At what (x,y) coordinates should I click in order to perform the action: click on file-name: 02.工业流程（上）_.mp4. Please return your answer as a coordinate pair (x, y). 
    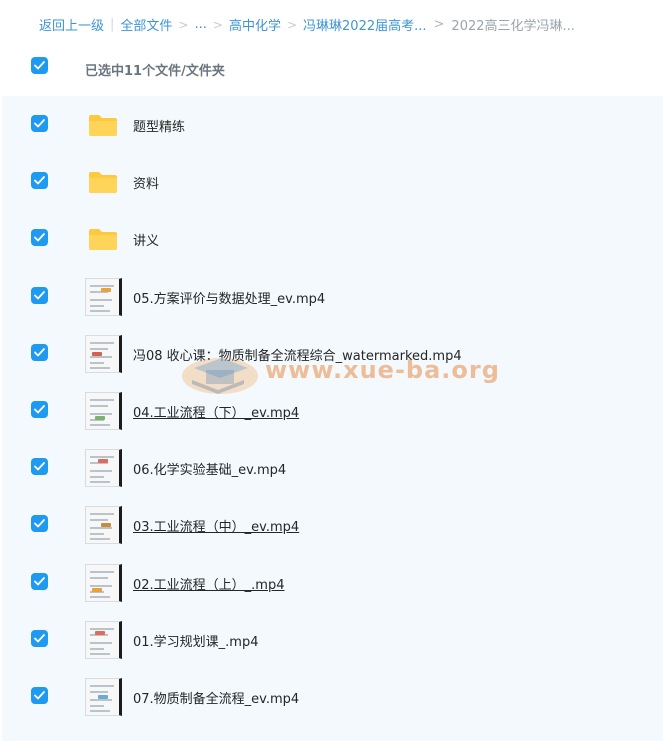
    Looking at the image, I should click on (209, 583).